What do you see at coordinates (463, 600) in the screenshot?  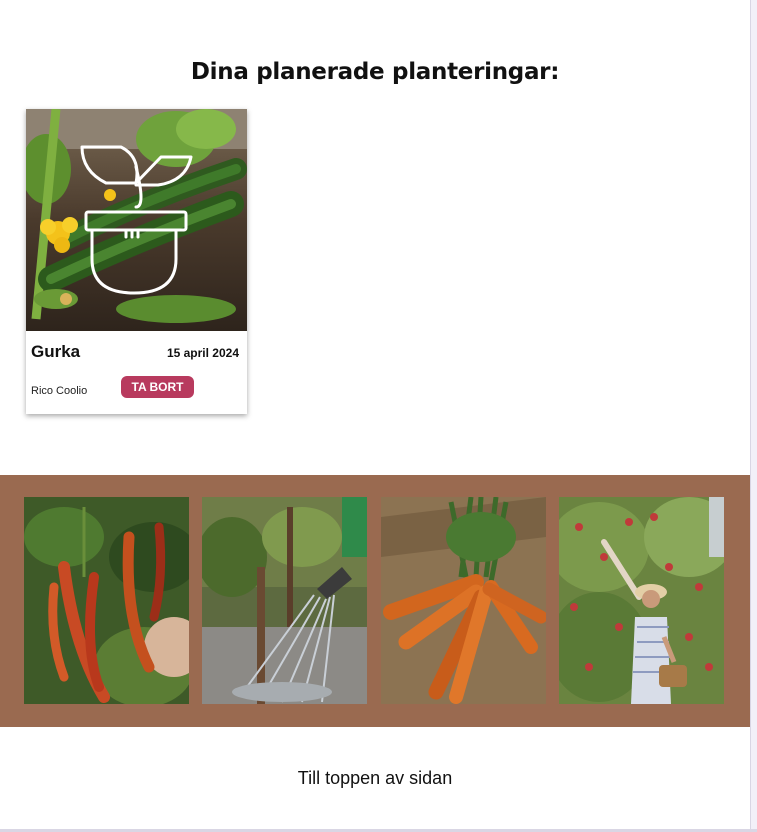 I see `carrots-photo` at bounding box center [463, 600].